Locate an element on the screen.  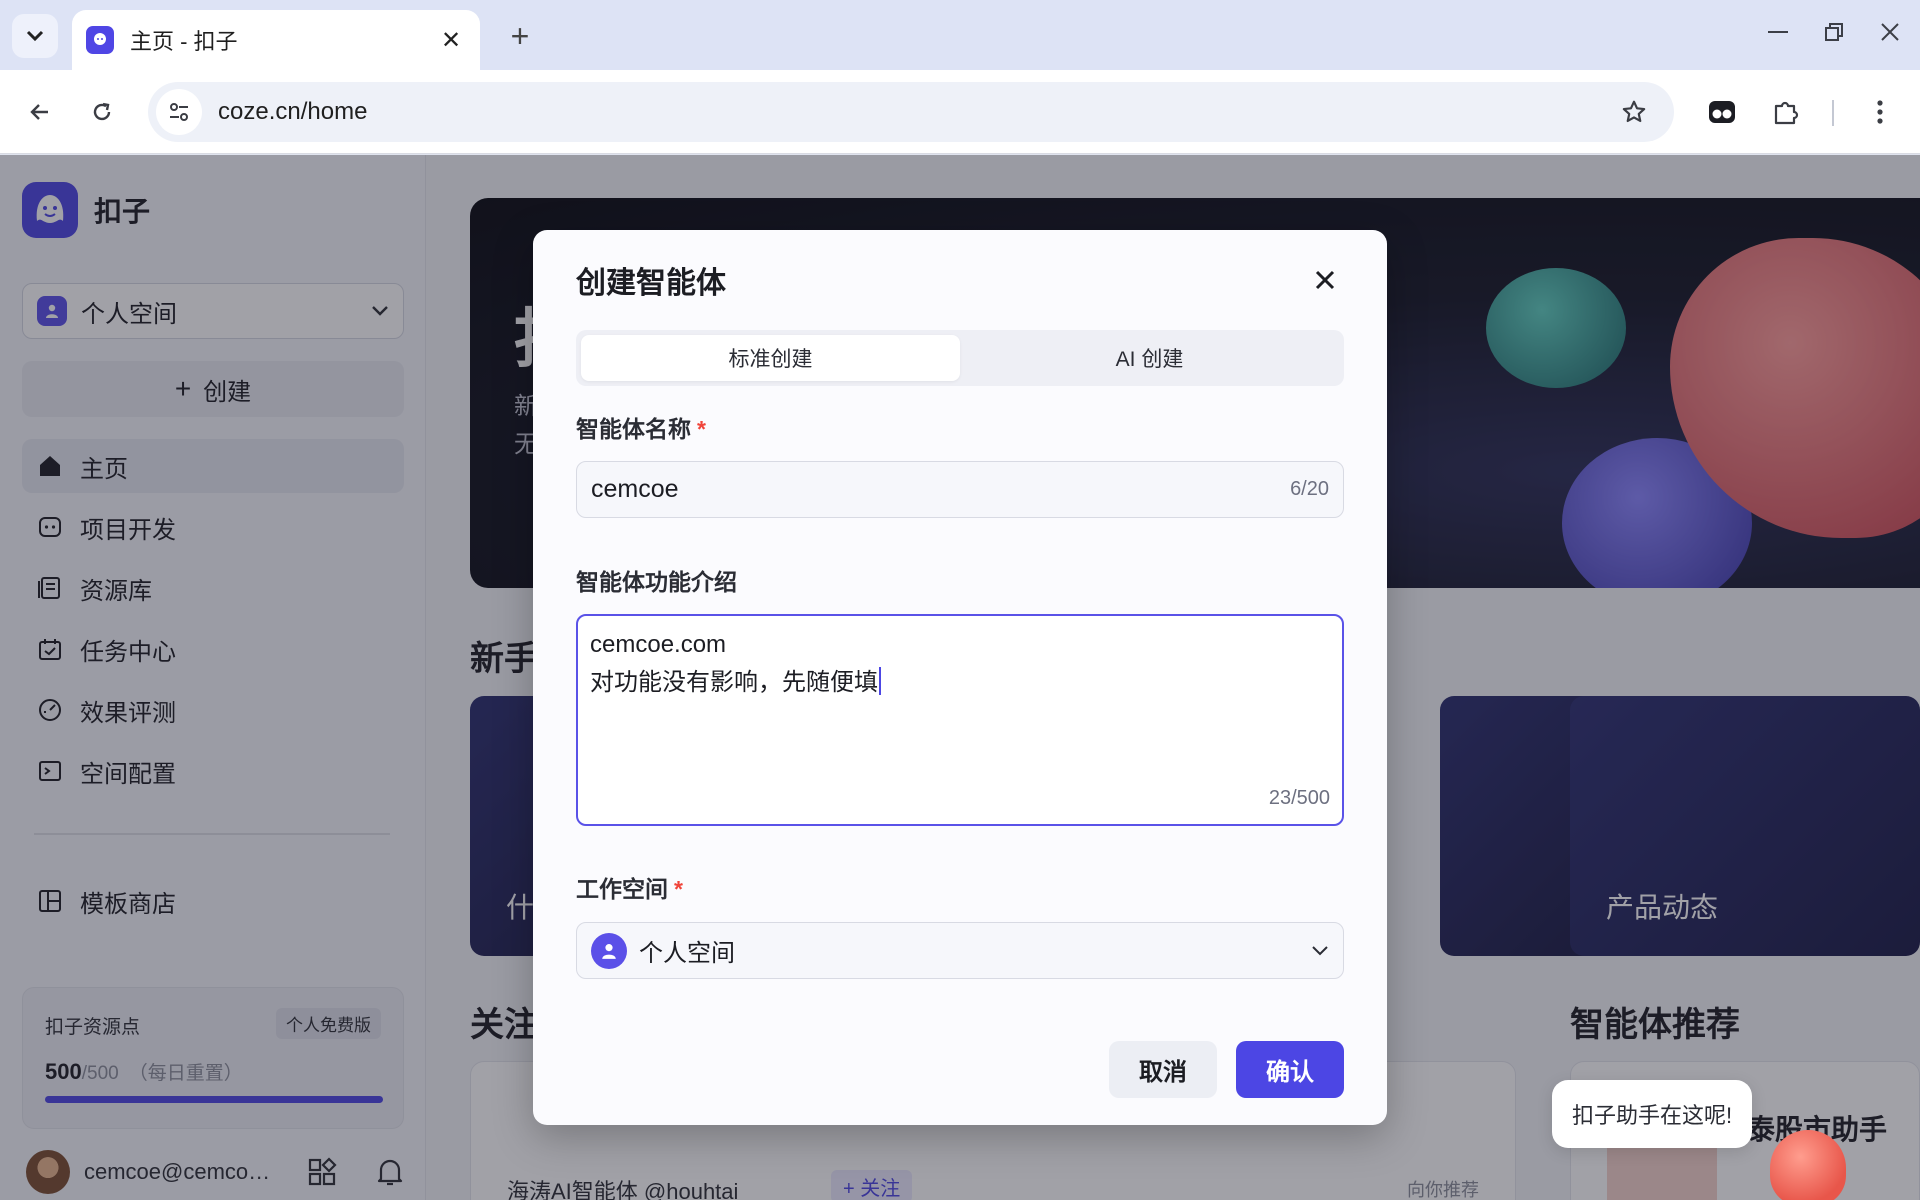
site-info-icon is located at coordinates (179, 112).